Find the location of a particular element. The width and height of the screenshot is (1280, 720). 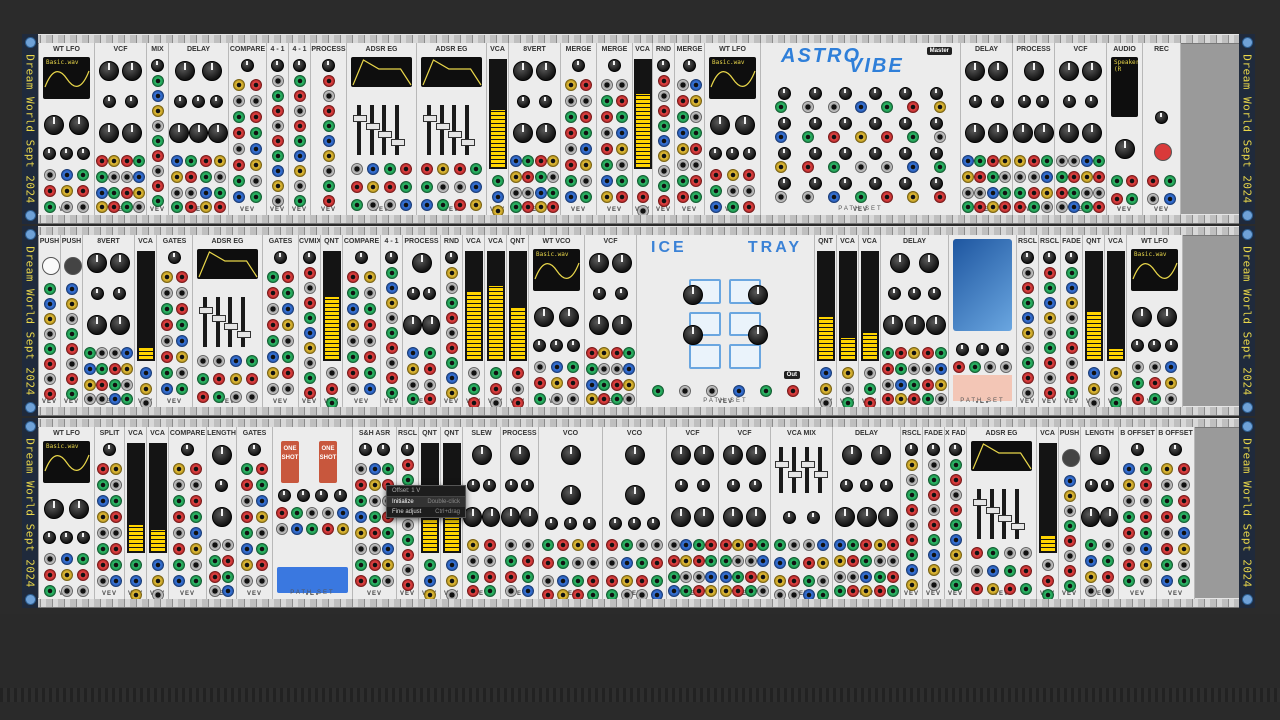

envelope-slider is located at coordinates (231, 322).